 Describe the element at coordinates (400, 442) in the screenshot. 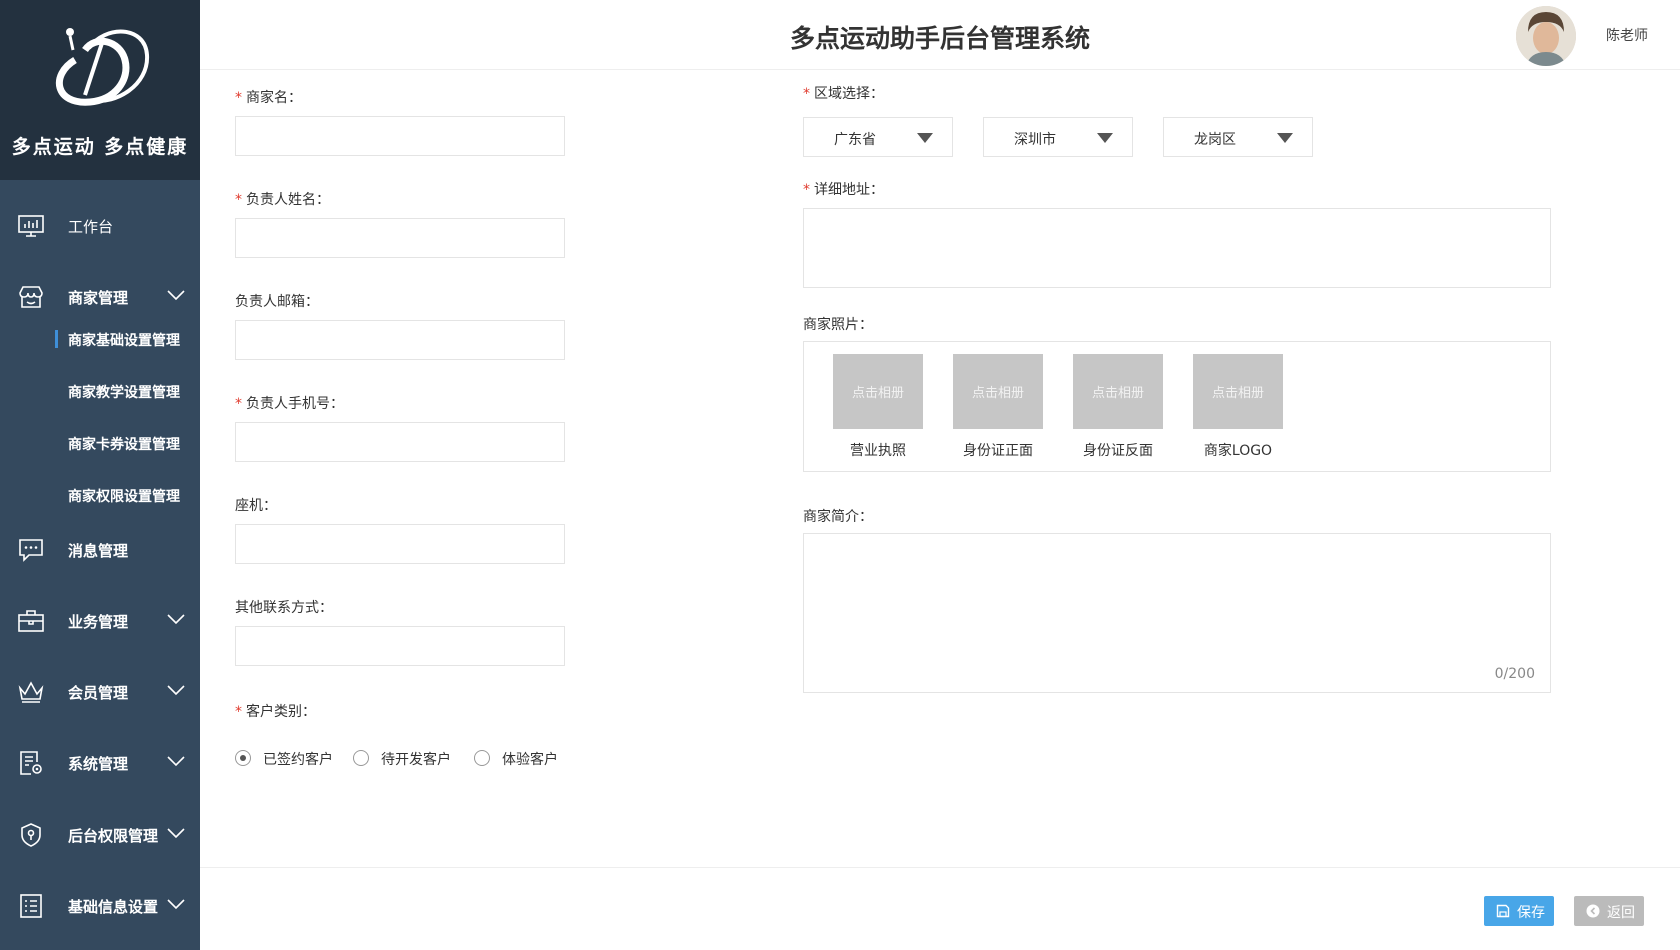

I see `owner-phone-input` at that location.